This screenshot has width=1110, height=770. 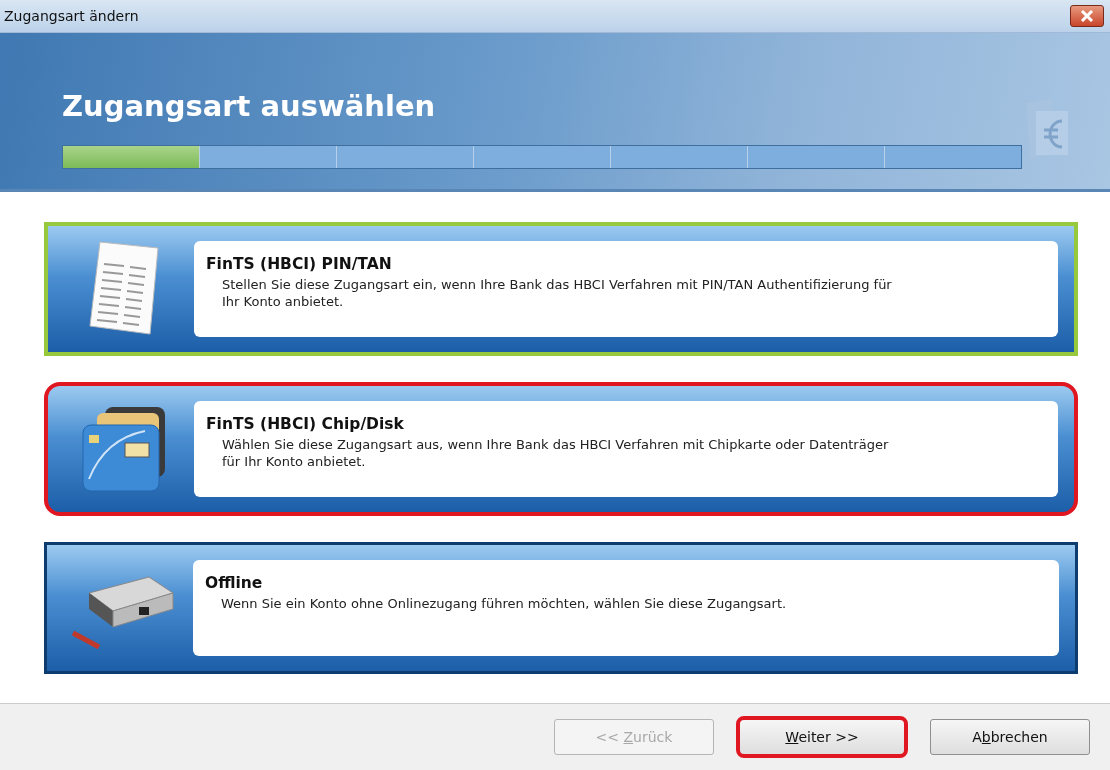 What do you see at coordinates (71, 16) in the screenshot?
I see `window-title: Zugangsart ändern` at bounding box center [71, 16].